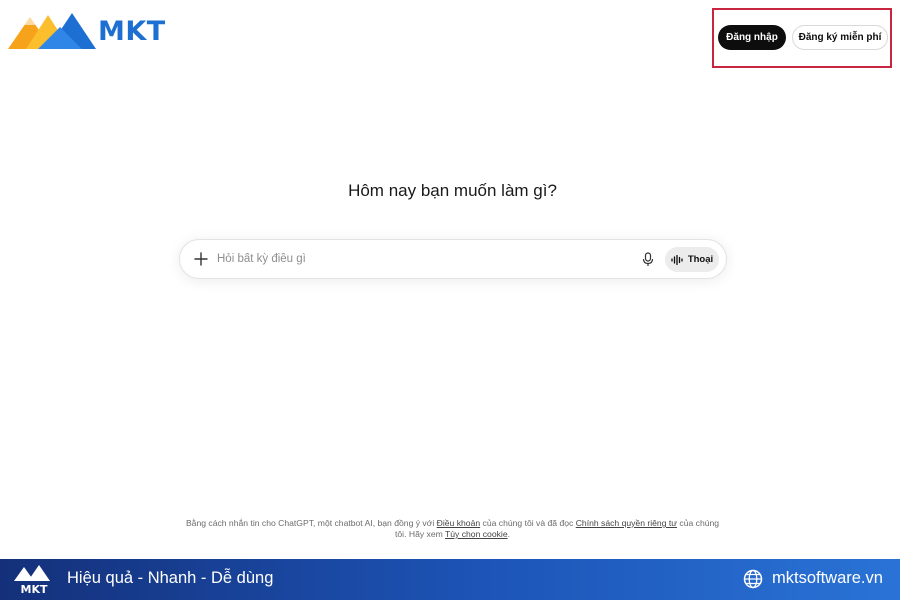 The width and height of the screenshot is (900, 600). What do you see at coordinates (201, 259) in the screenshot?
I see `plus-icon` at bounding box center [201, 259].